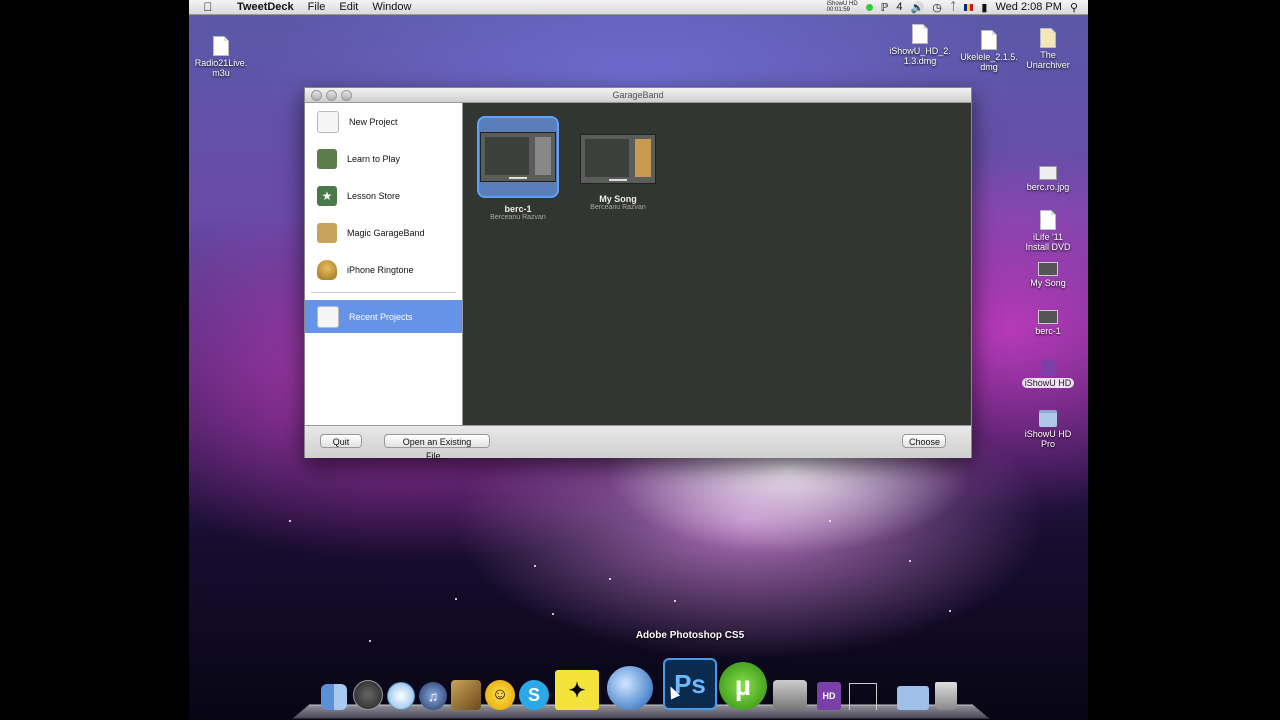 The image size is (1280, 720). I want to click on minimize-icon, so click(331, 95).